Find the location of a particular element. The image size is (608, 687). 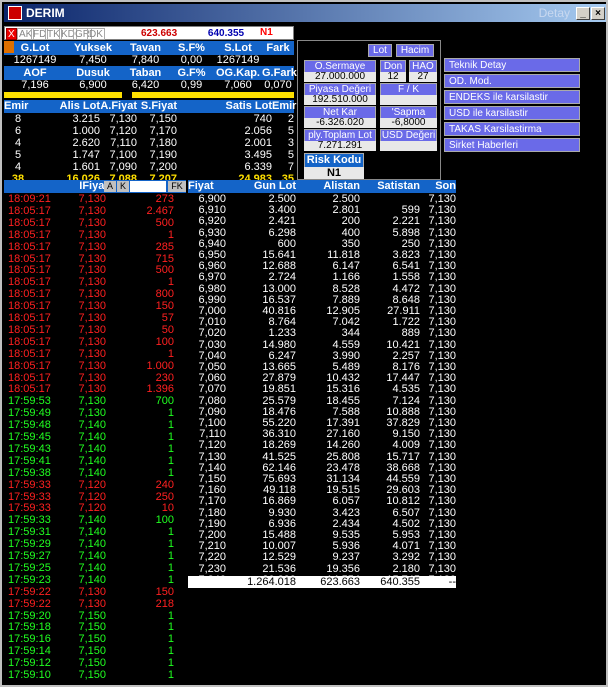

hao-value: 27 is located at coordinates (423, 77).